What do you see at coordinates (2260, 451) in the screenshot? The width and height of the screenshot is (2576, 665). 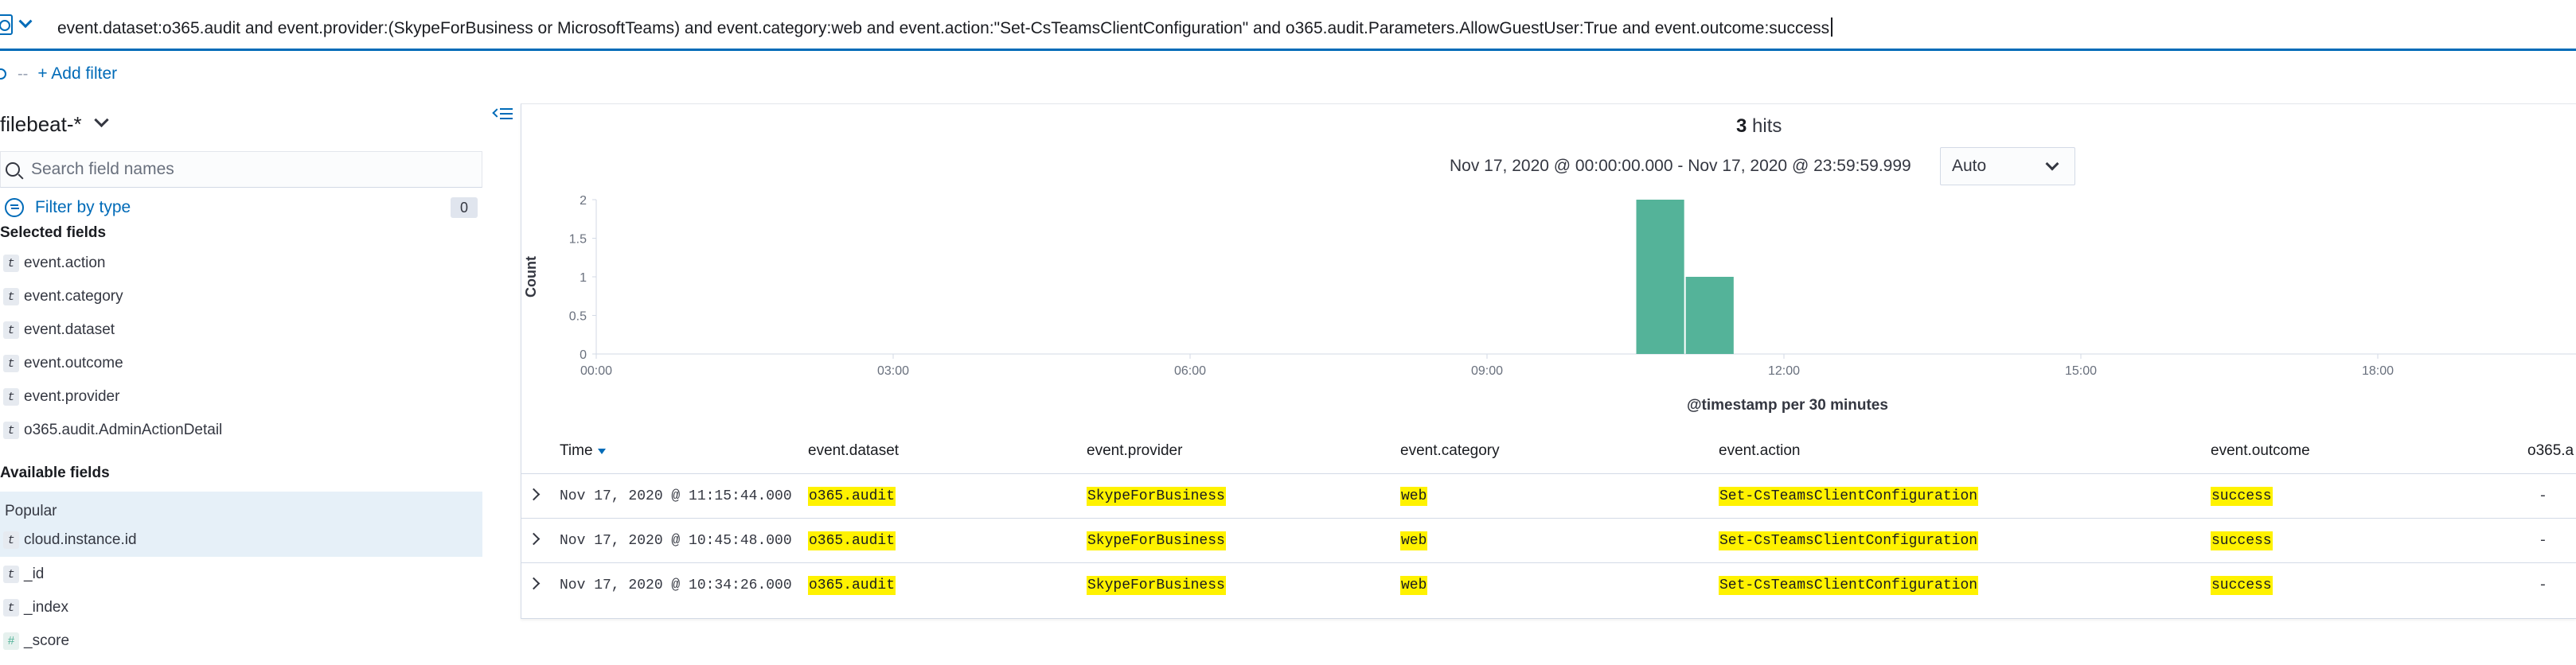 I see `column-header-event-outcome: event.outcome` at bounding box center [2260, 451].